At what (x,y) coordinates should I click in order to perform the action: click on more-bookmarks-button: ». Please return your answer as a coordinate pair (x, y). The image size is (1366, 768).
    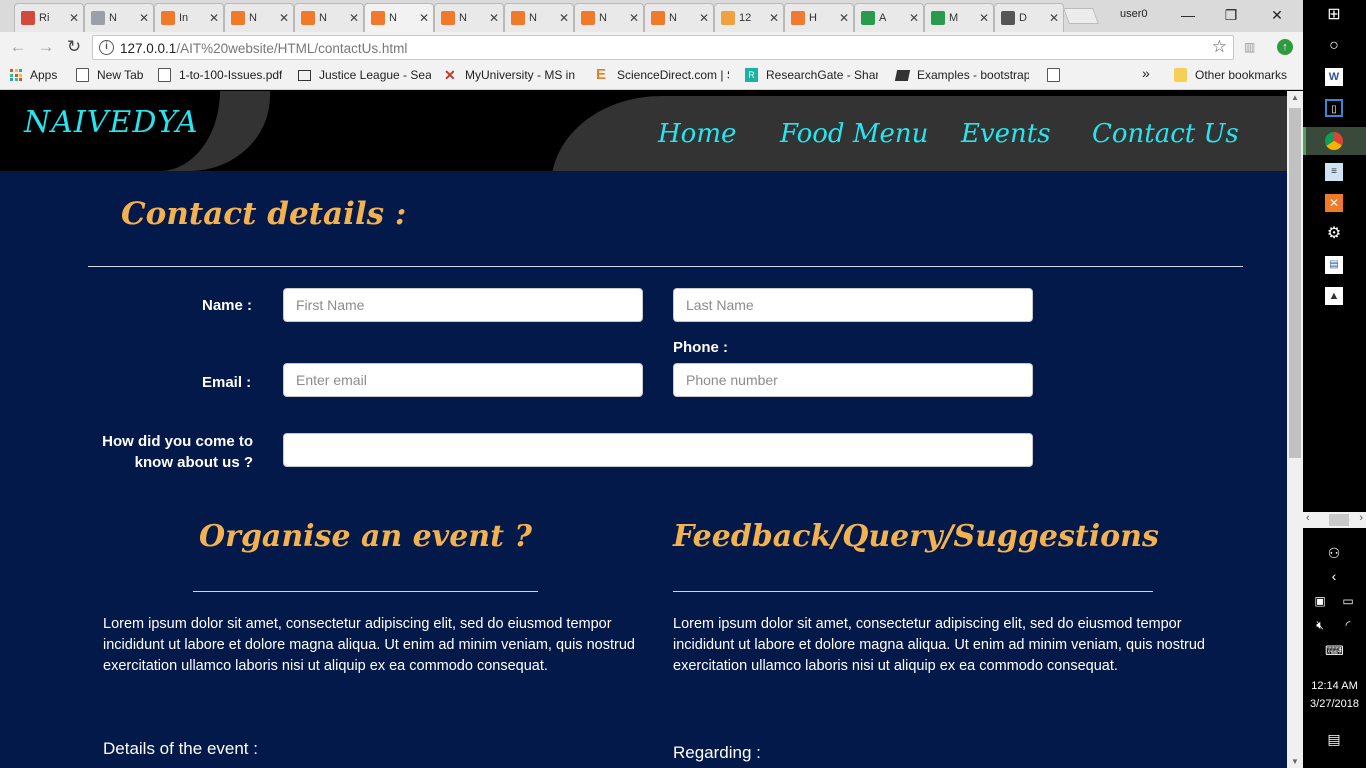
    Looking at the image, I should click on (1146, 73).